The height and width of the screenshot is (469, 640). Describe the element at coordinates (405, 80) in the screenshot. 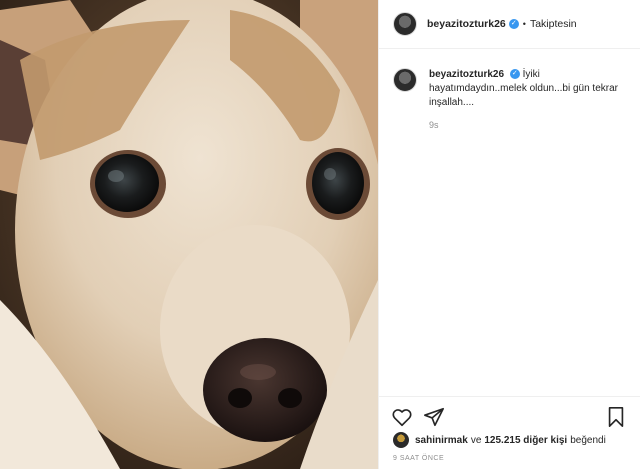

I see `caption-avatar` at that location.